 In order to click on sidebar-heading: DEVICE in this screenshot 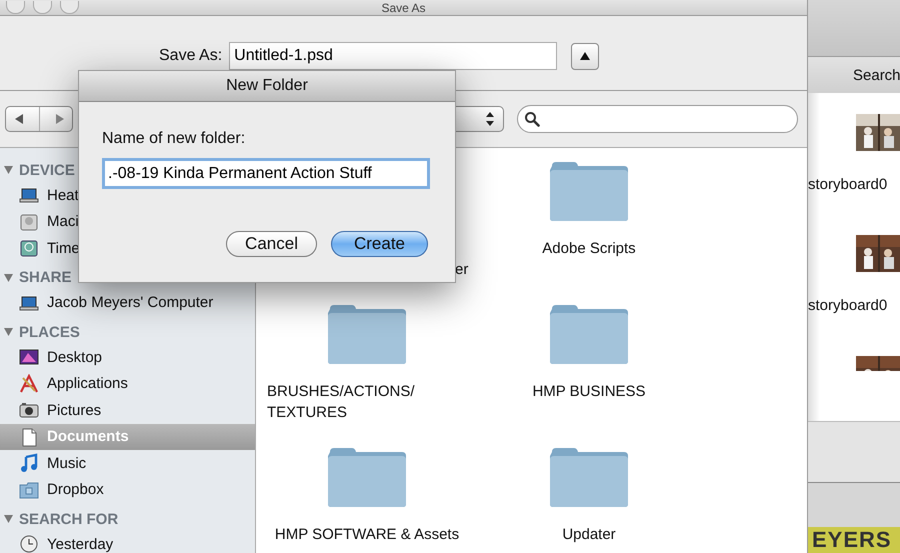, I will do `click(47, 170)`.